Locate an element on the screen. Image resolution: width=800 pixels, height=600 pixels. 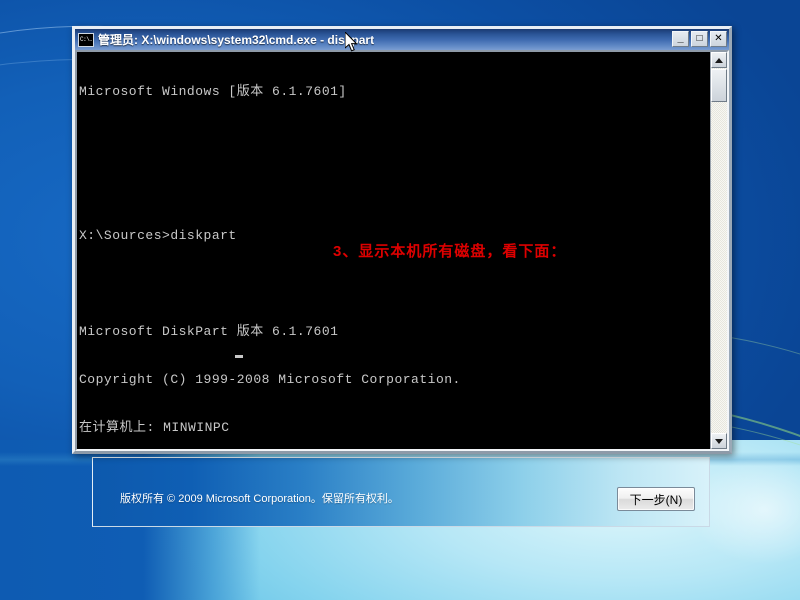
scroll-up-arrow-button is located at coordinates (719, 60).